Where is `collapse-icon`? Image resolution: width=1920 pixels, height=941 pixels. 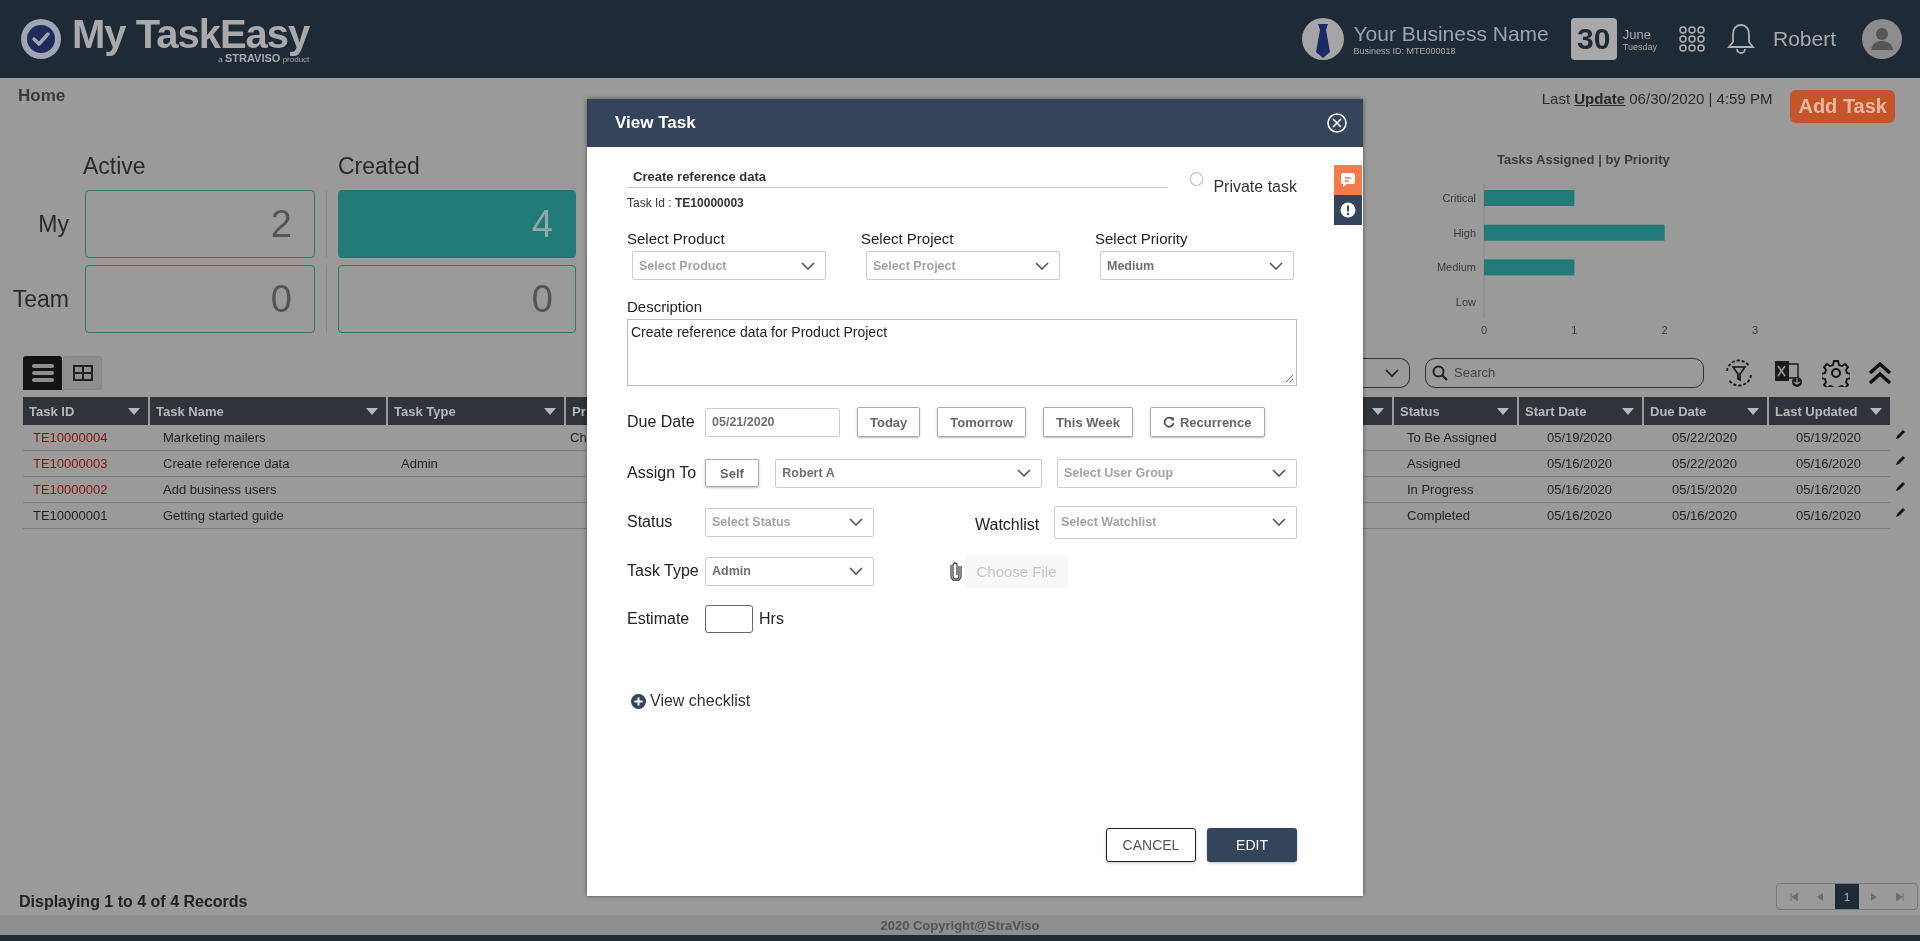 collapse-icon is located at coordinates (1880, 372).